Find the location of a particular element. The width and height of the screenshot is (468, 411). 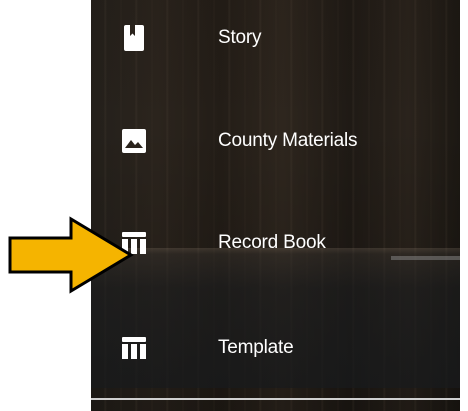

menu-item-record-book: Record Book is located at coordinates (275, 243).